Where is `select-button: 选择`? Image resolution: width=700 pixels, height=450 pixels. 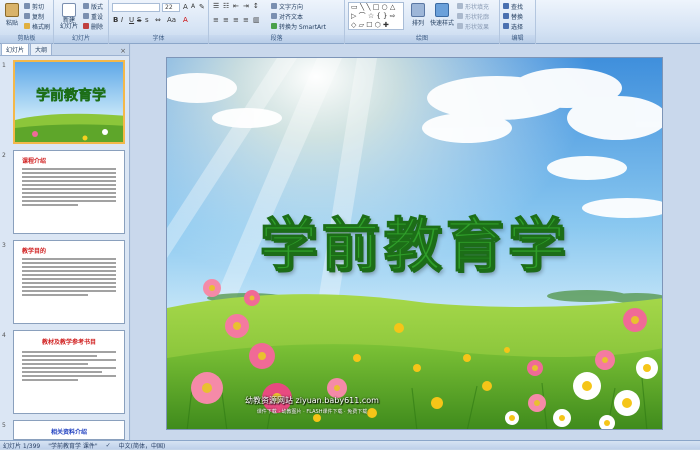 select-button: 选择 is located at coordinates (513, 26).